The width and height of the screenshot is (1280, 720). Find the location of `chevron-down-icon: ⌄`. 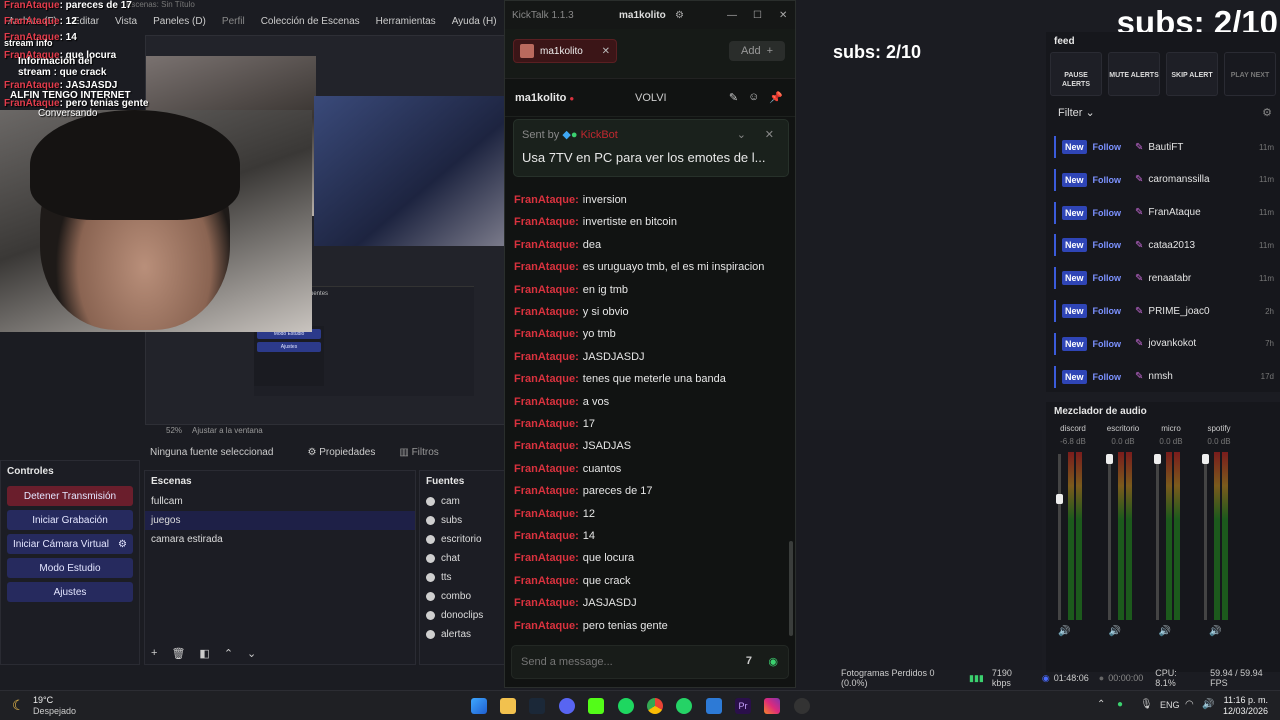

chevron-down-icon: ⌄ is located at coordinates (741, 134).